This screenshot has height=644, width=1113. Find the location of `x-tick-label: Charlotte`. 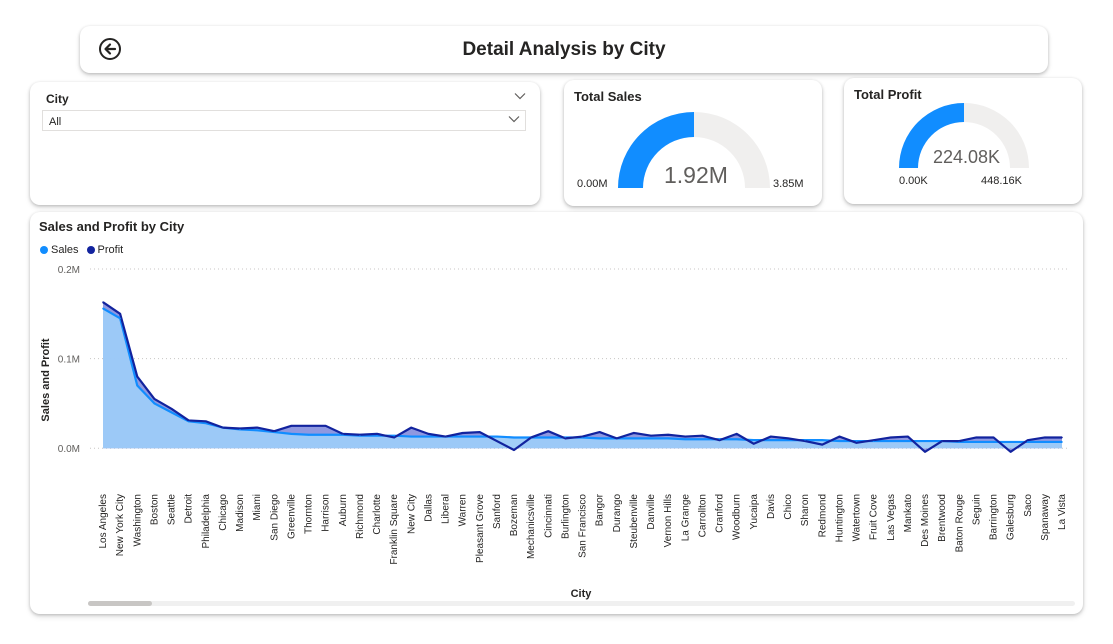

x-tick-label: Charlotte is located at coordinates (377, 514).